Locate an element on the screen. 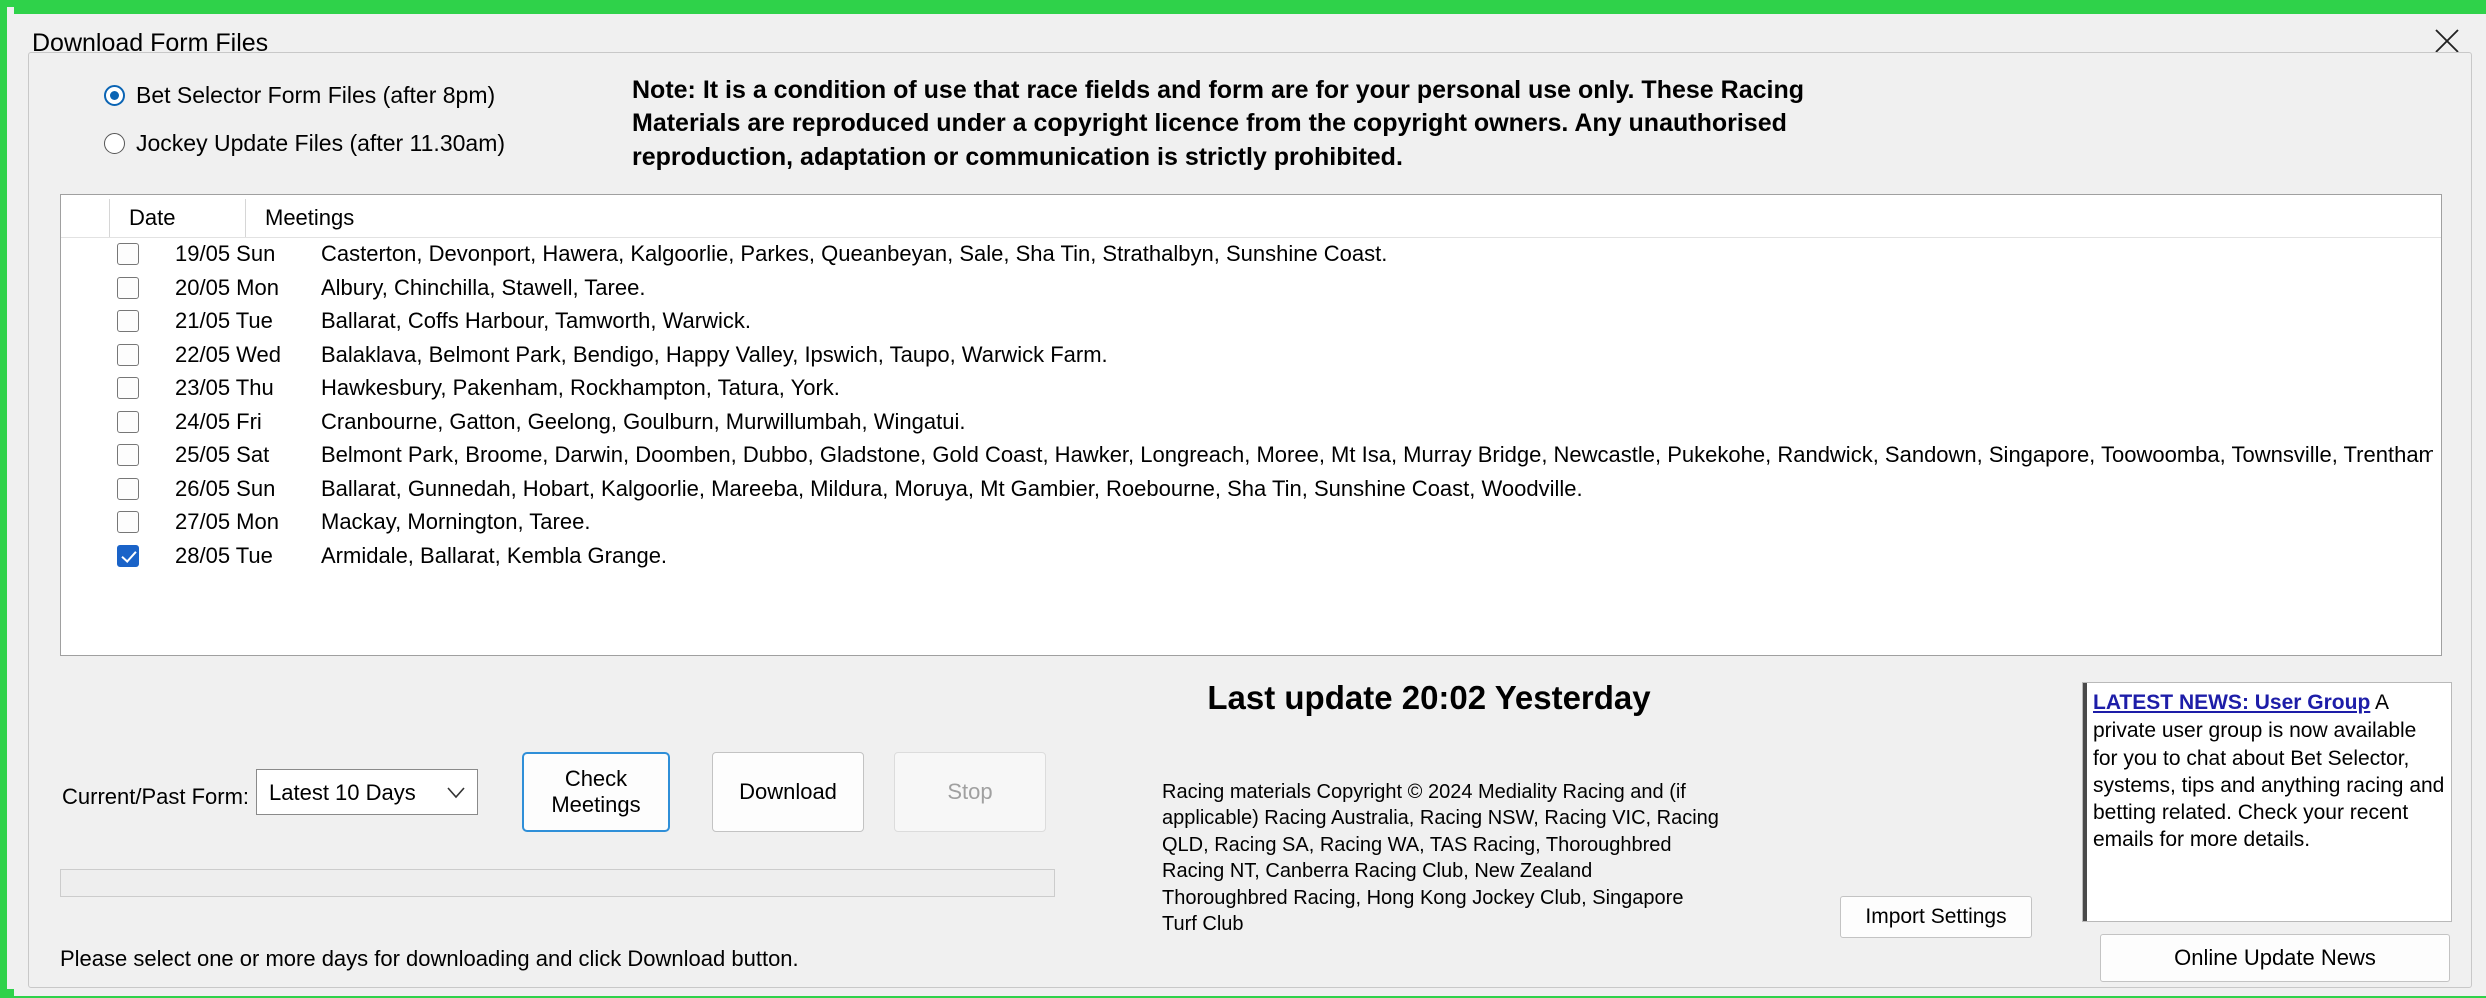  column-header-meetings: Meetings is located at coordinates (309, 218).